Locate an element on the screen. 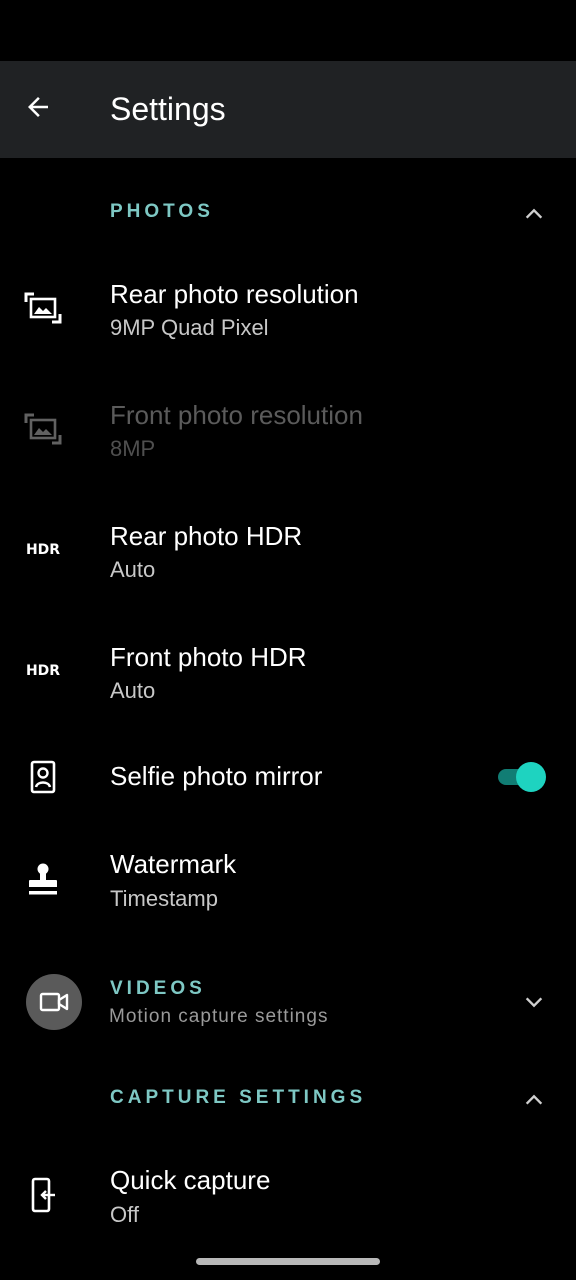 This screenshot has width=576, height=1280. chevron-down-icon is located at coordinates (534, 1002).